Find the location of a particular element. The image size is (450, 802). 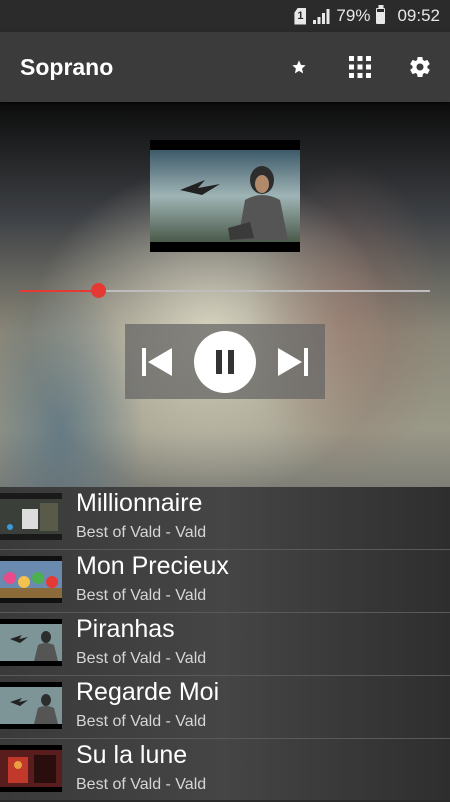

seek-thumb is located at coordinates (98, 290).